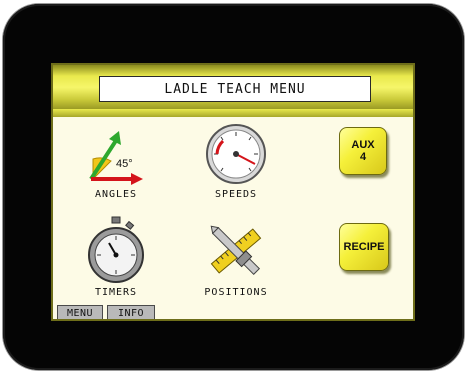 The height and width of the screenshot is (374, 467). Describe the element at coordinates (116, 249) in the screenshot. I see `stopwatch-icon` at that location.